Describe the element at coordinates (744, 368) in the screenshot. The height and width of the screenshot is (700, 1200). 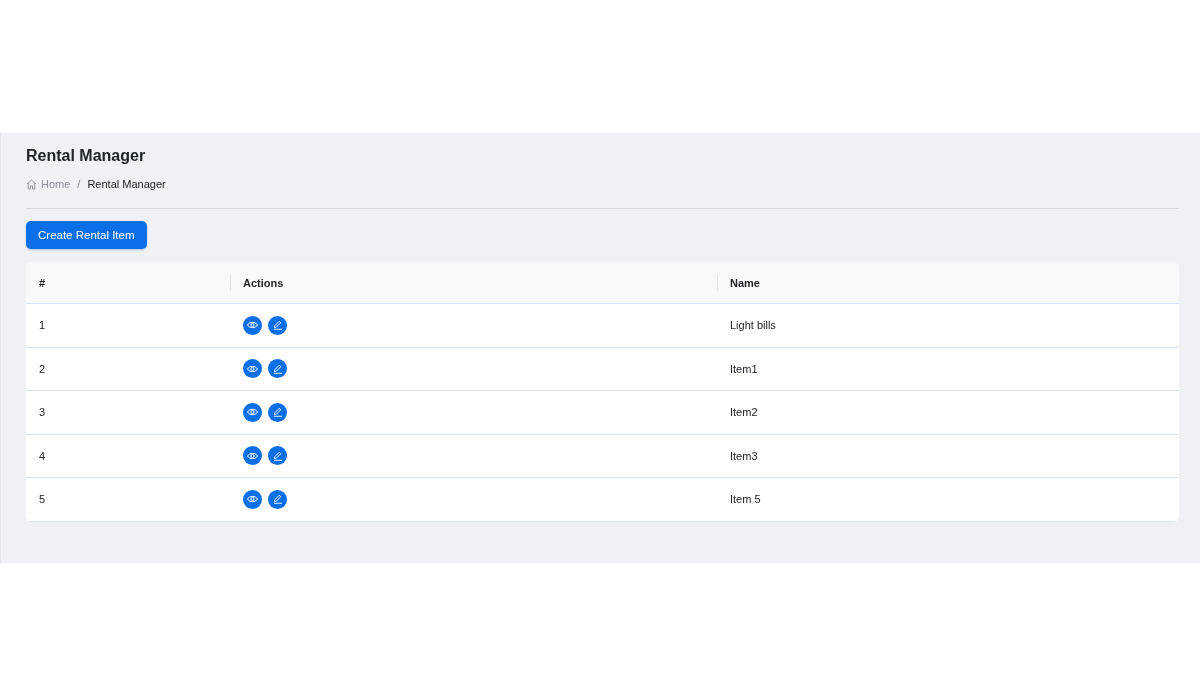
I see `table-cell: Item1` at that location.